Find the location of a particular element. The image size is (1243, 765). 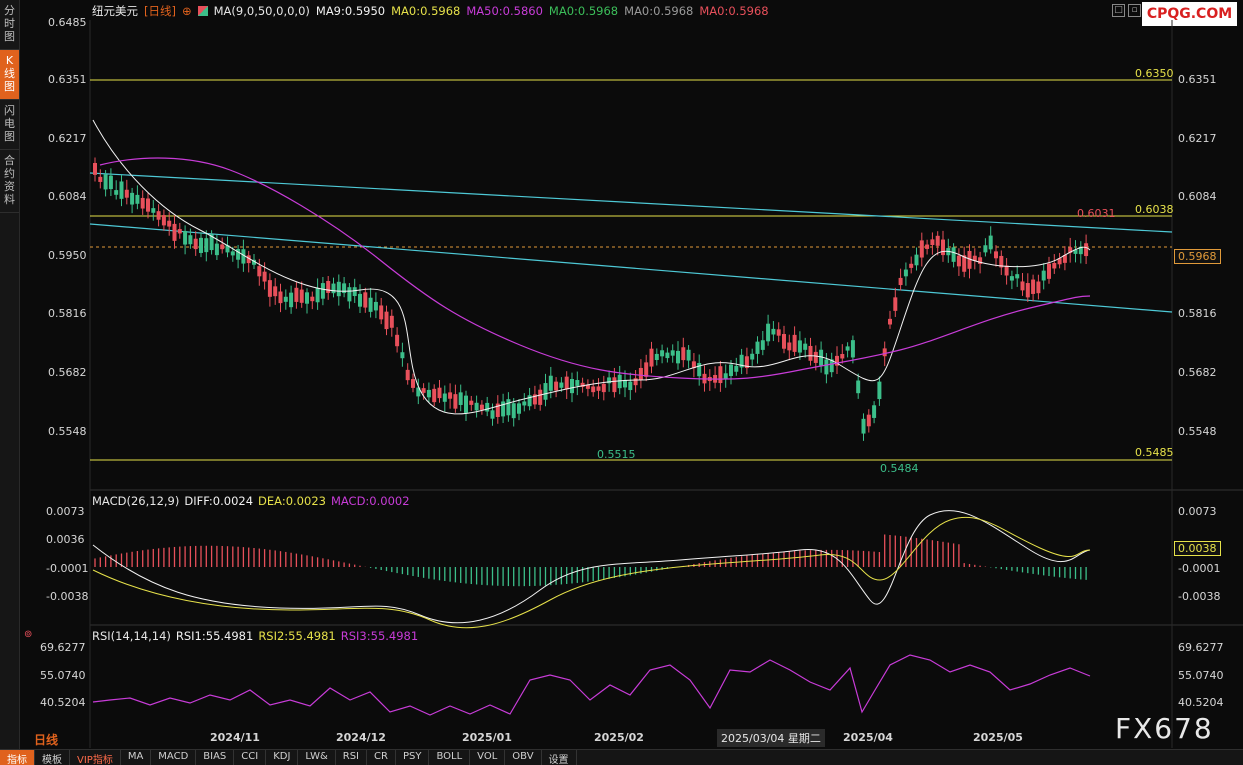

rsi-settings-icon: ⊚ is located at coordinates (28, 634).